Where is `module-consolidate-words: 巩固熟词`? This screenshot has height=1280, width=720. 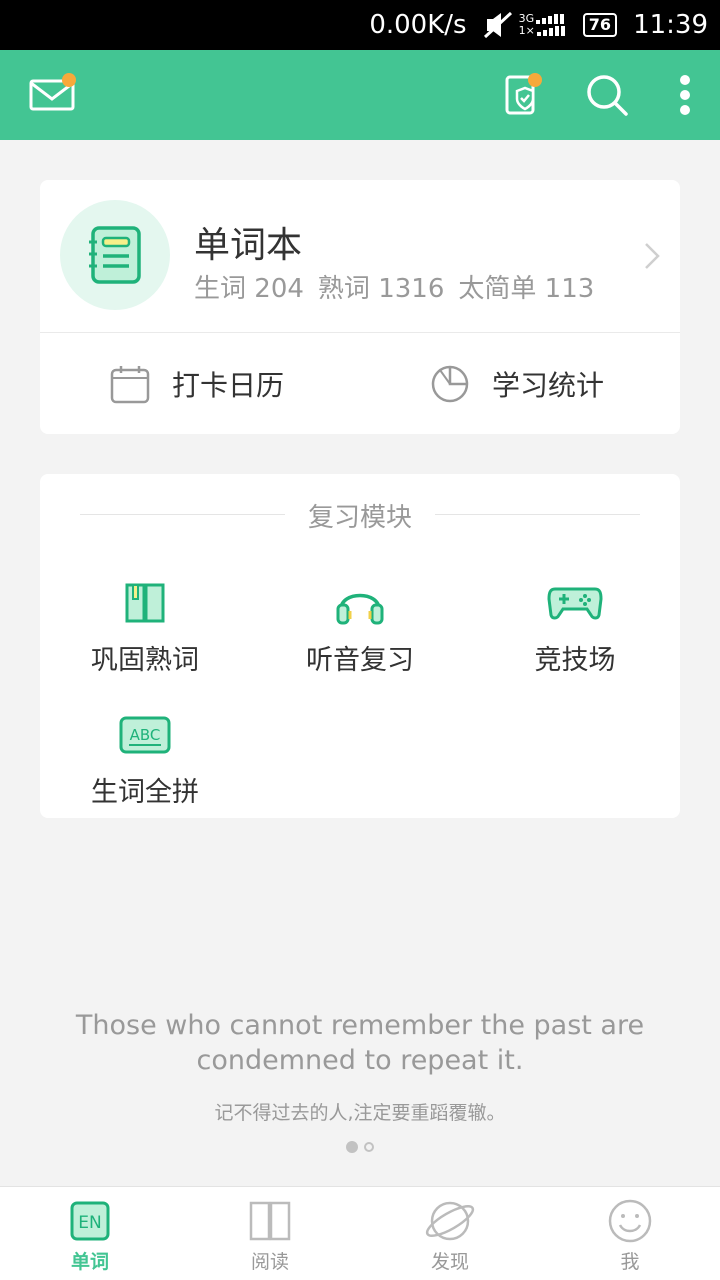
module-consolidate-words: 巩固熟词 is located at coordinates (145, 627).